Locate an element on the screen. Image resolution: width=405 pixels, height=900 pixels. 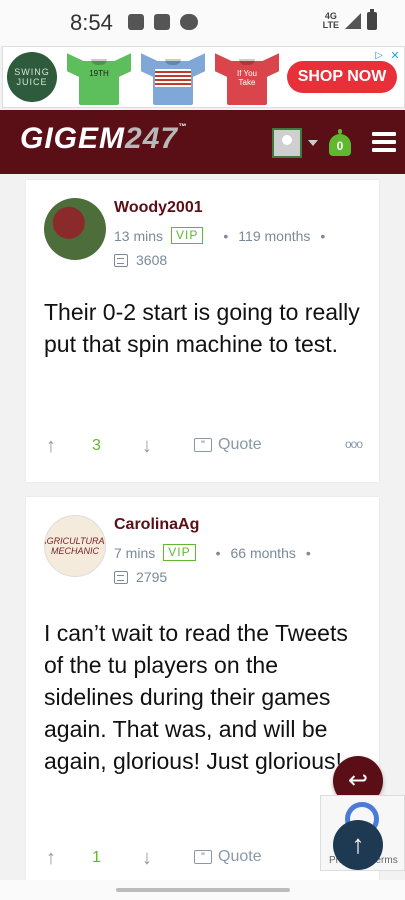
network-indicator: 4G LTE is located at coordinates (331, 21).